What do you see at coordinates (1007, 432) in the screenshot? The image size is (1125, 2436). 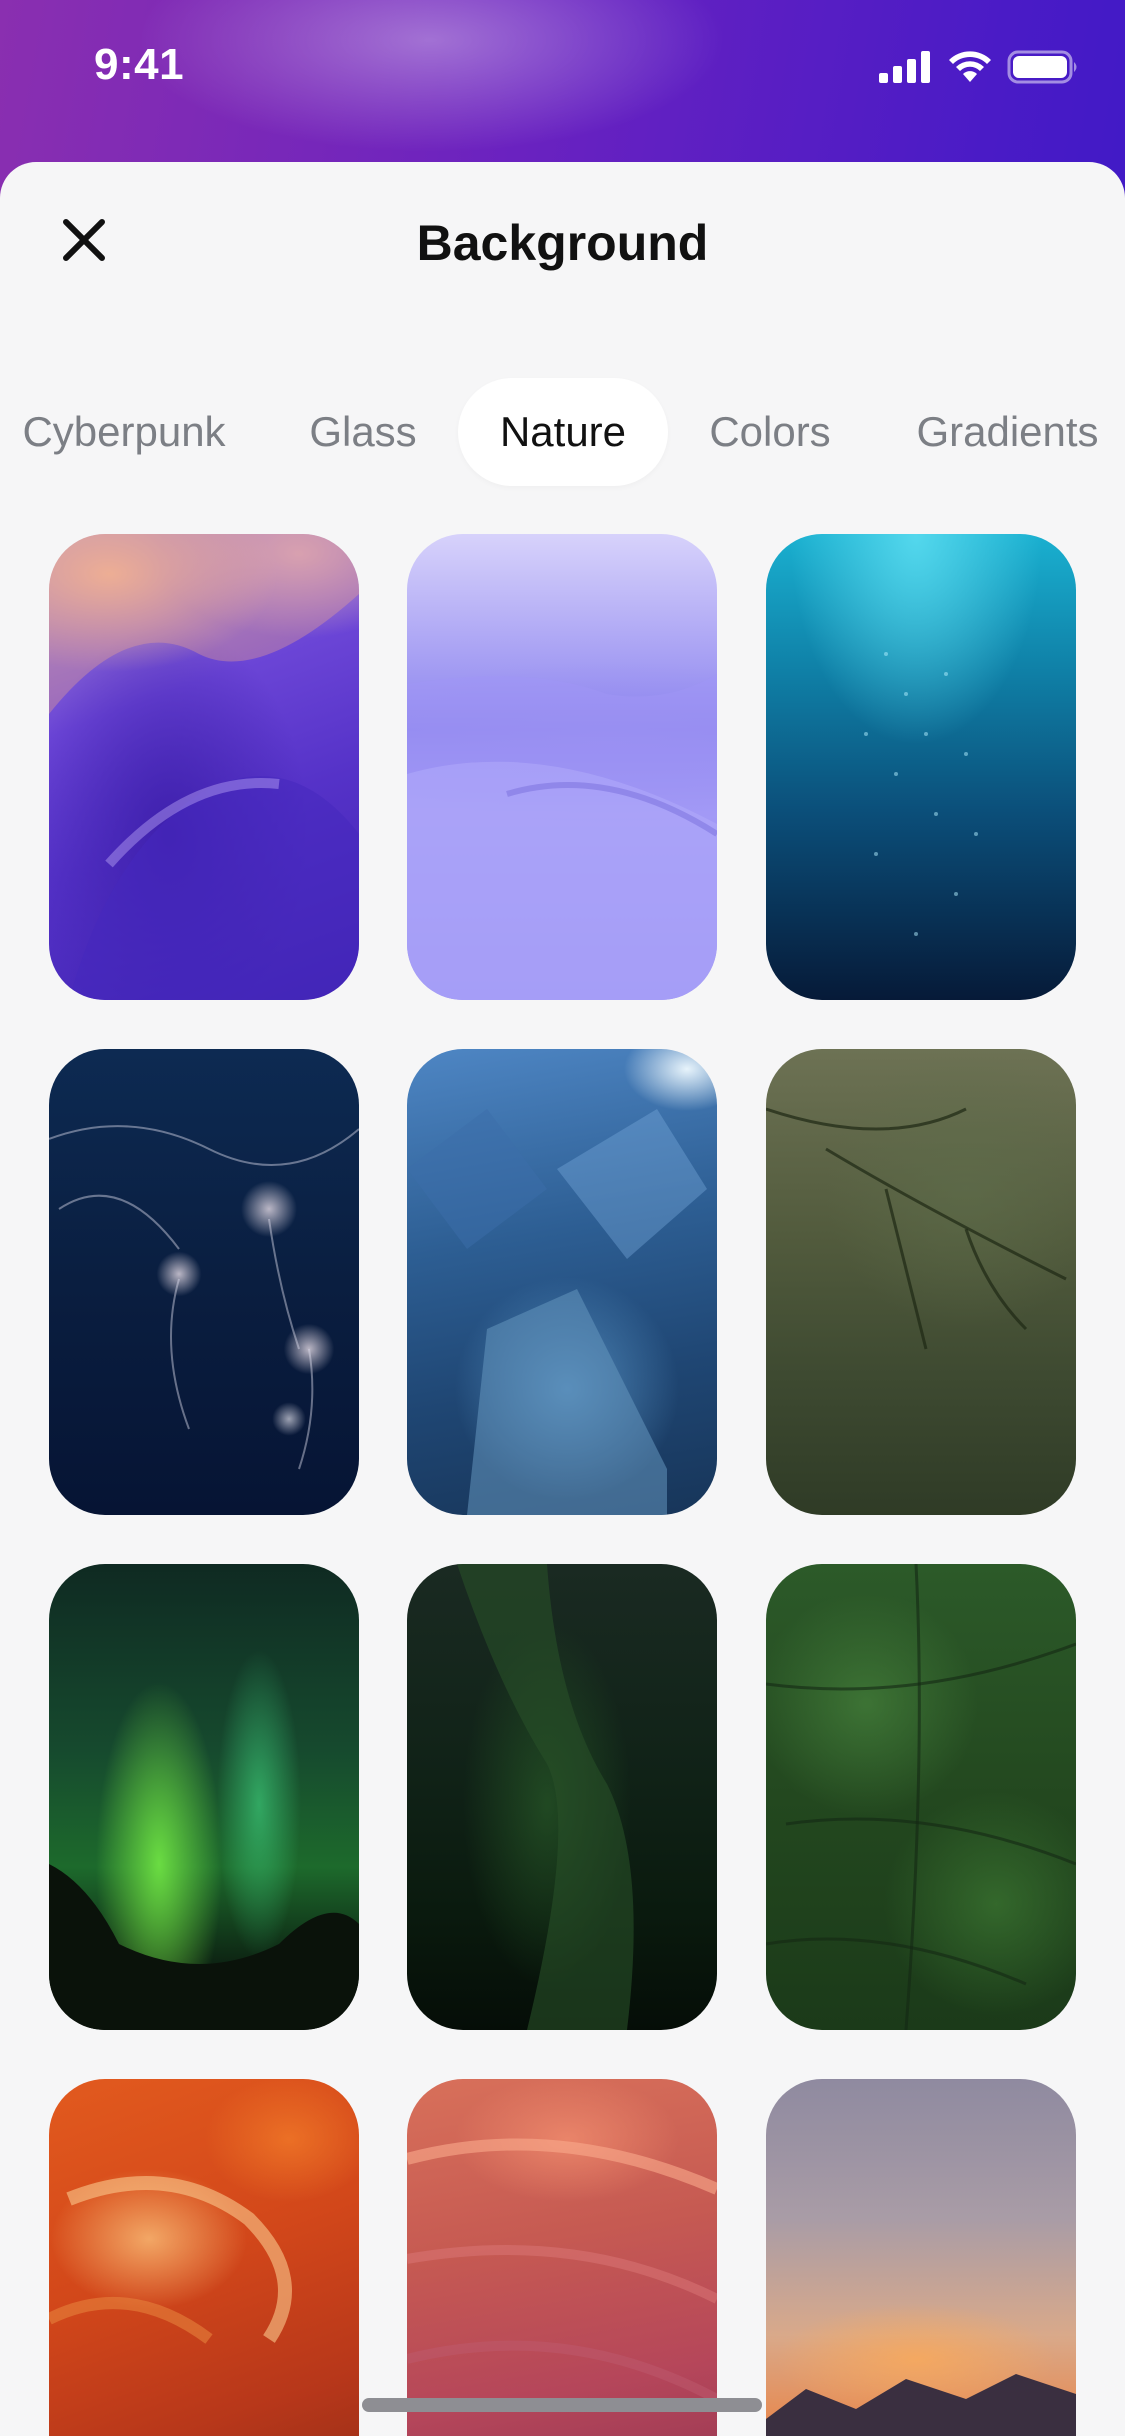 I see `tab-gradients: Gradients` at bounding box center [1007, 432].